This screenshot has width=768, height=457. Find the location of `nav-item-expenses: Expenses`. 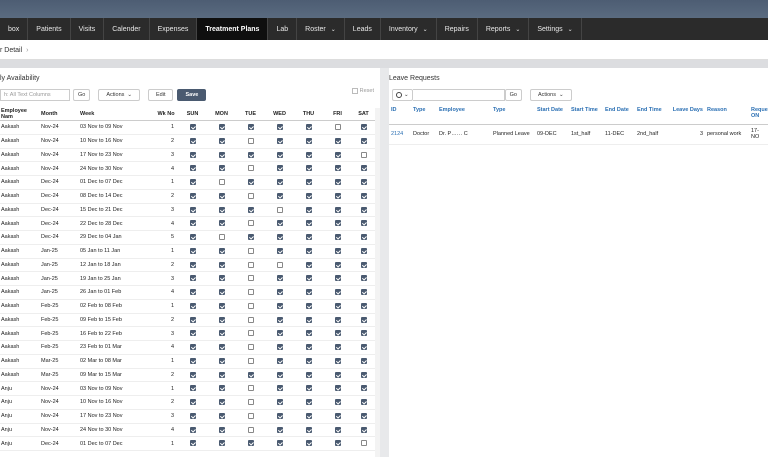

nav-item-expenses: Expenses is located at coordinates (174, 29).